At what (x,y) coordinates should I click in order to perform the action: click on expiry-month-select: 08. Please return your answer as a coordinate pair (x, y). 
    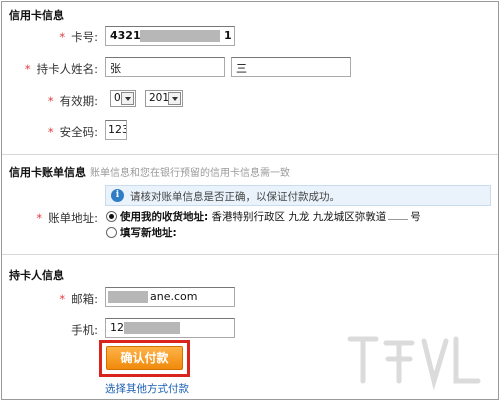
    Looking at the image, I should click on (123, 98).